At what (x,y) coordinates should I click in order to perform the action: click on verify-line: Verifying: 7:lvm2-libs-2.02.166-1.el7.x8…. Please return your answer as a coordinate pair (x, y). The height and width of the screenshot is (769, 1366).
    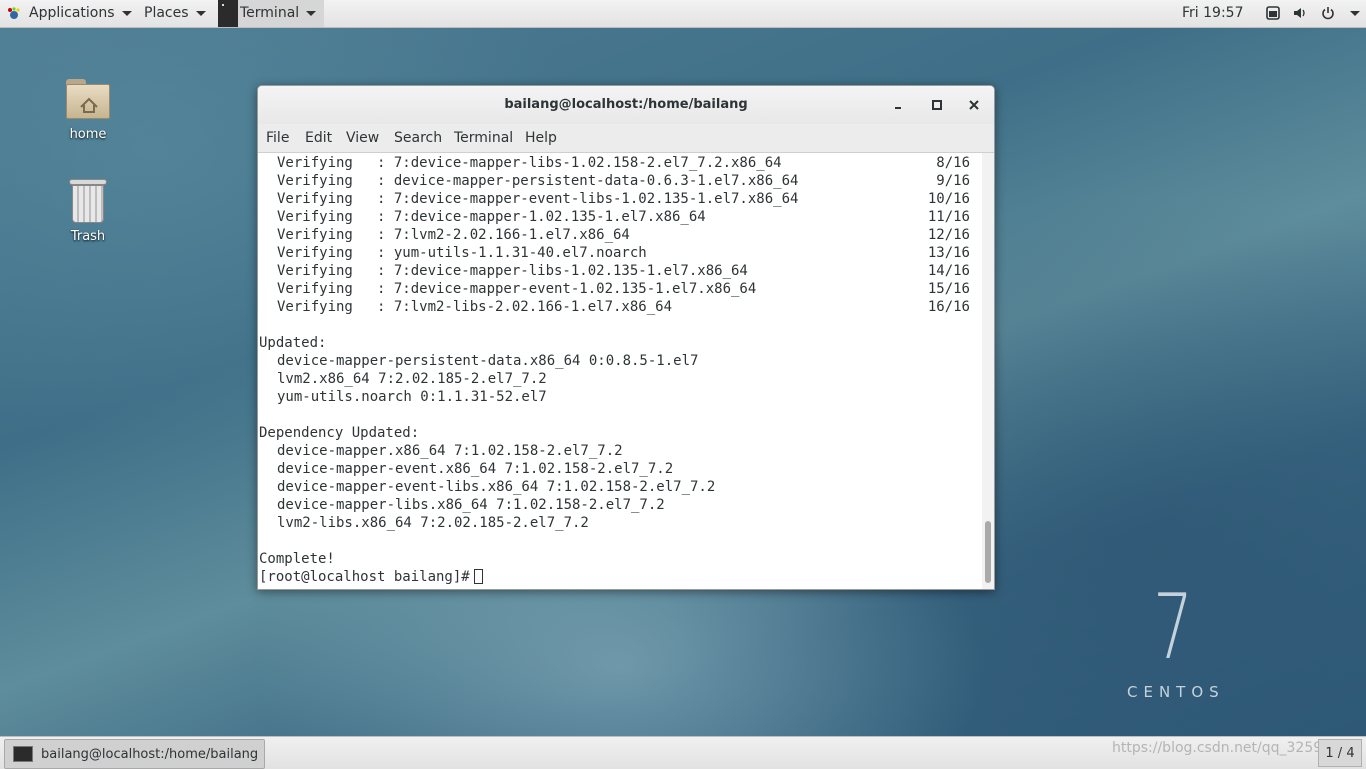
    Looking at the image, I should click on (623, 307).